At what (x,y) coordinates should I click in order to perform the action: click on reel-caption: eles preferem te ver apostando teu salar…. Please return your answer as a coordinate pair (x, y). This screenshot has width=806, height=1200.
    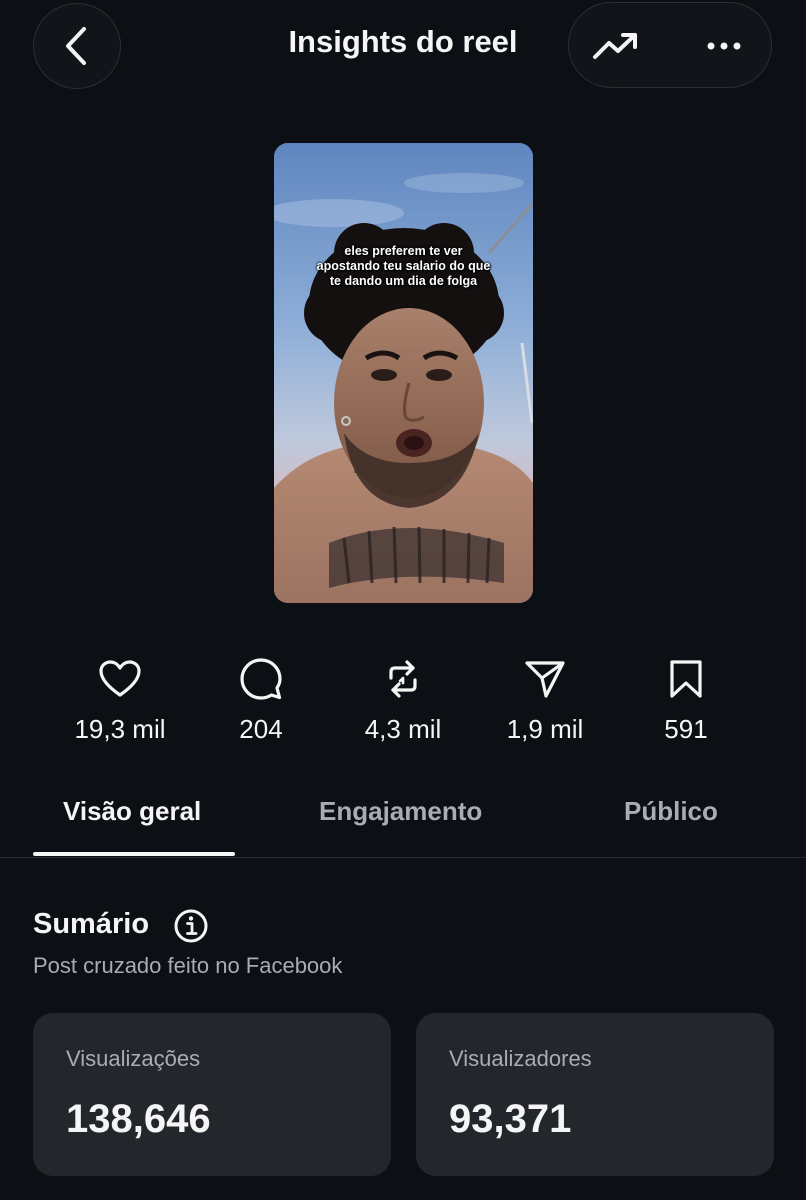
    Looking at the image, I should click on (403, 266).